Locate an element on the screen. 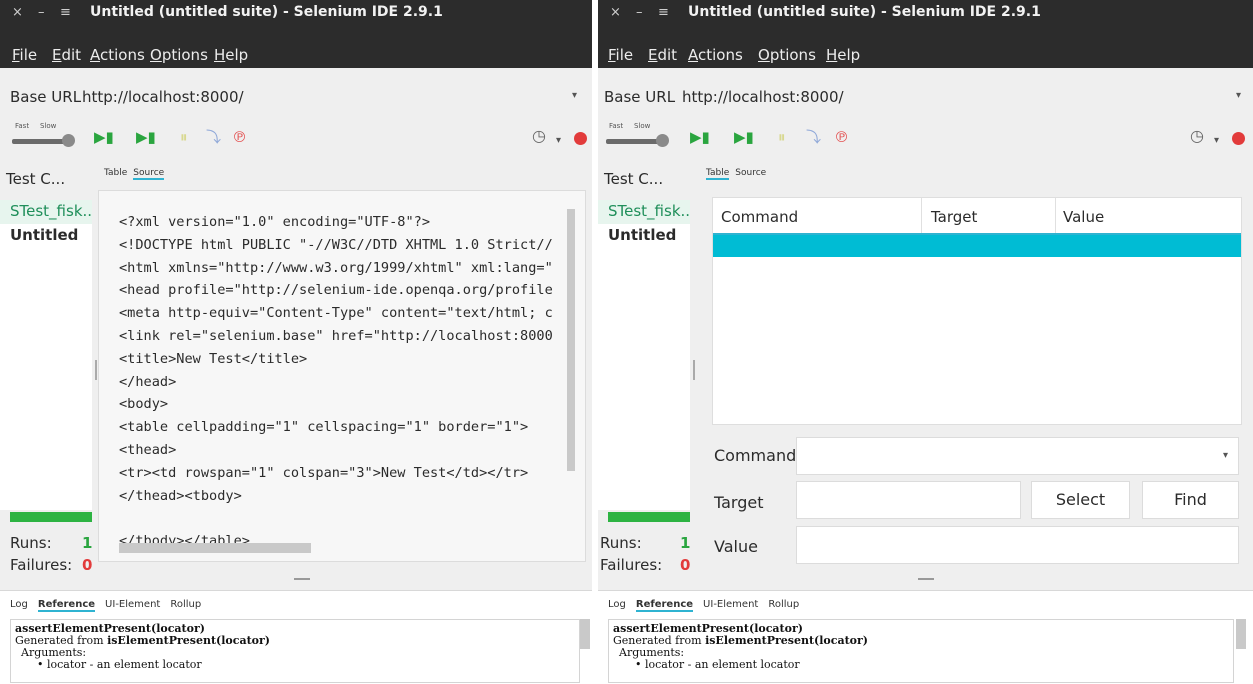  source-line: <body> is located at coordinates (336, 404).